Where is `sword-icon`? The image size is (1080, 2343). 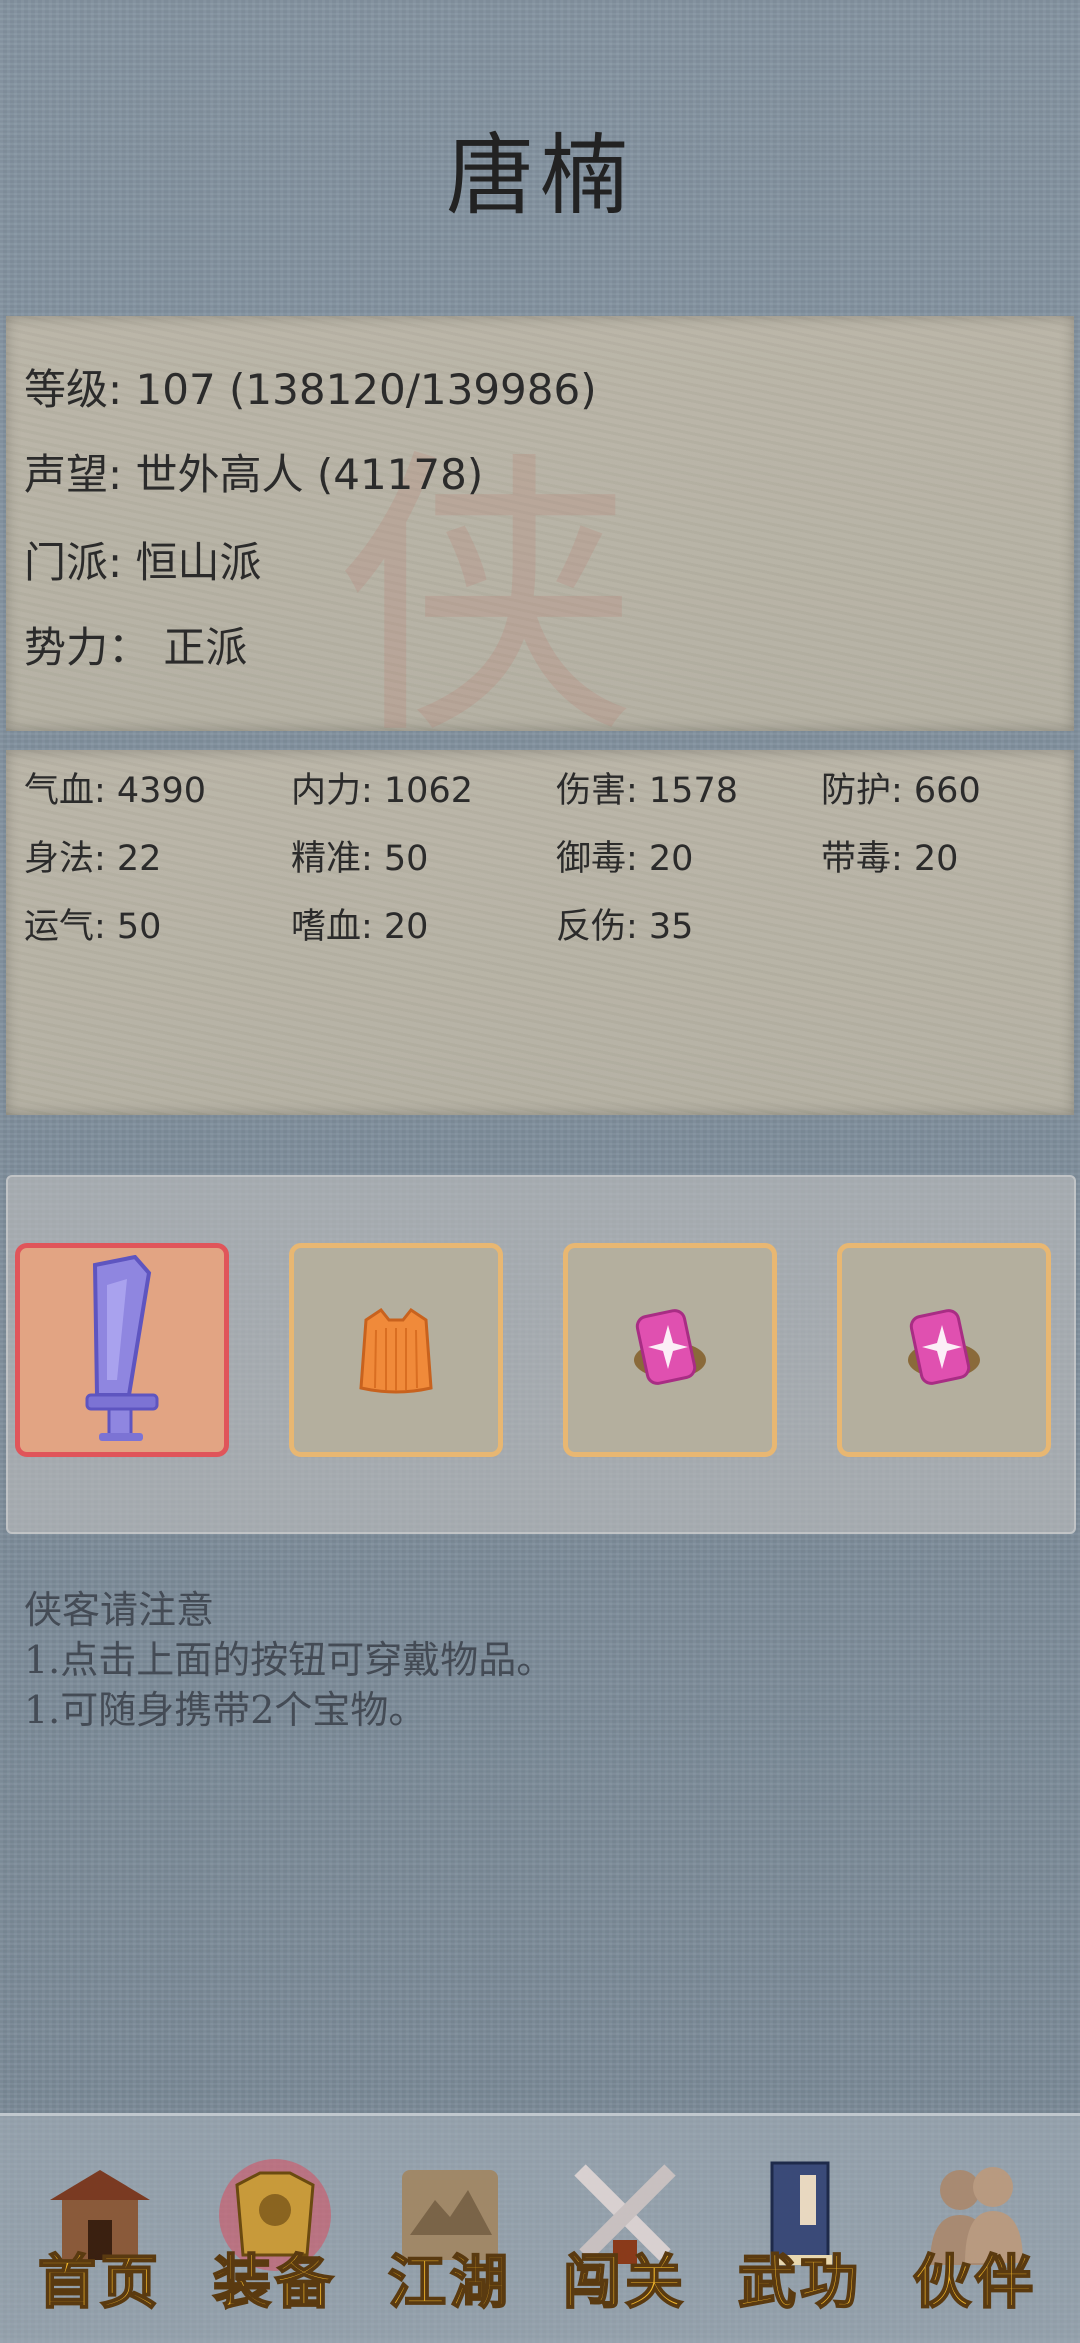 sword-icon is located at coordinates (122, 1348).